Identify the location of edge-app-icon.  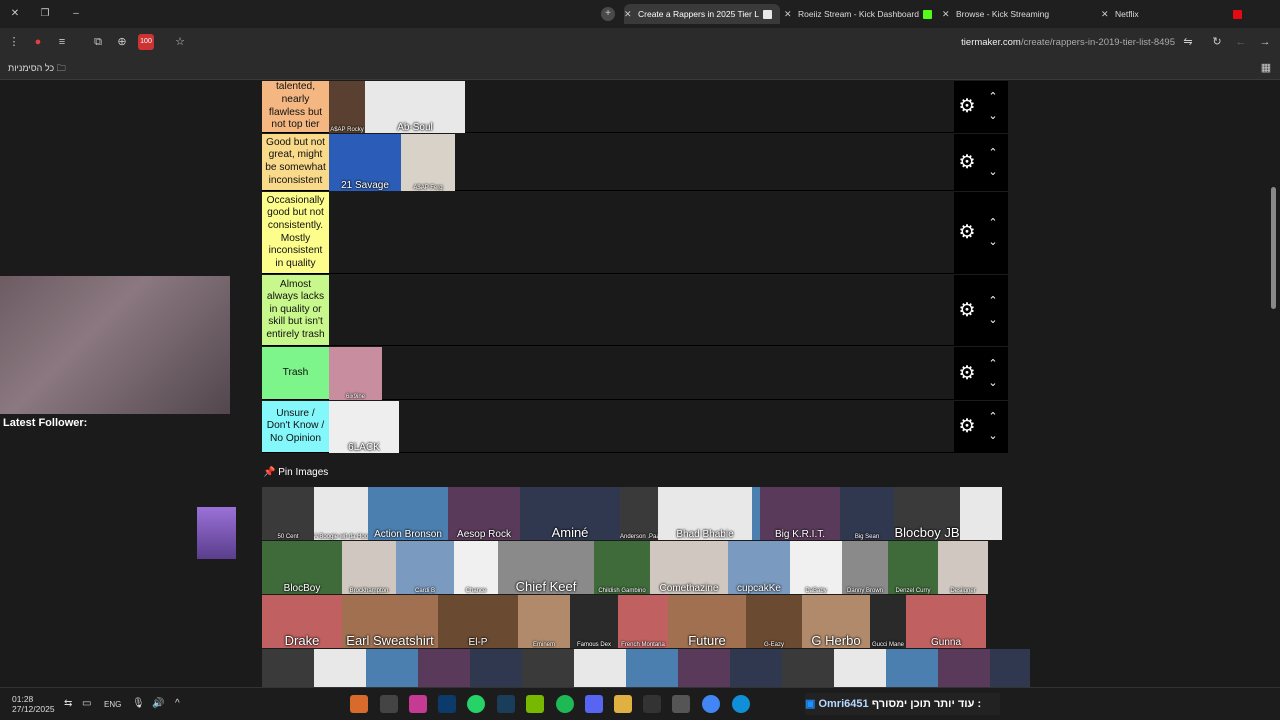
(741, 704).